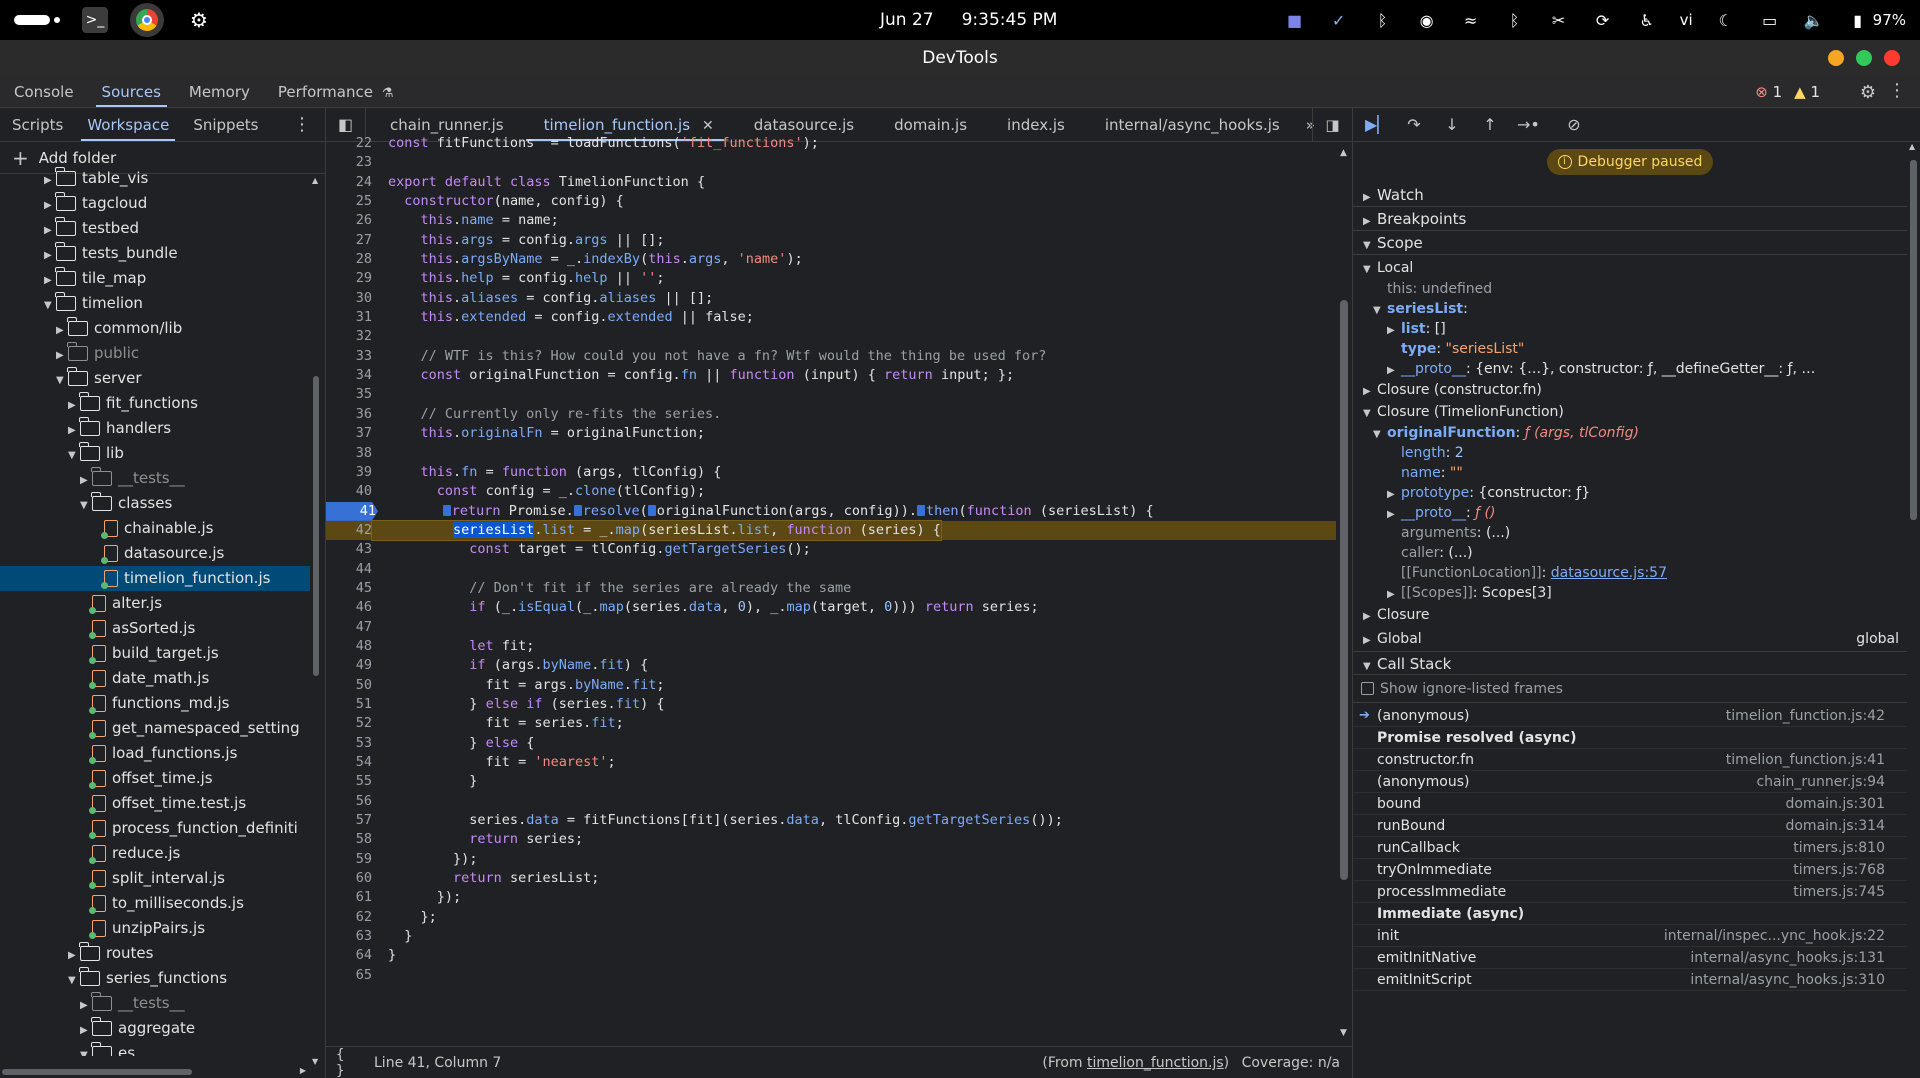  Describe the element at coordinates (349, 627) in the screenshot. I see `line-number: 47` at that location.